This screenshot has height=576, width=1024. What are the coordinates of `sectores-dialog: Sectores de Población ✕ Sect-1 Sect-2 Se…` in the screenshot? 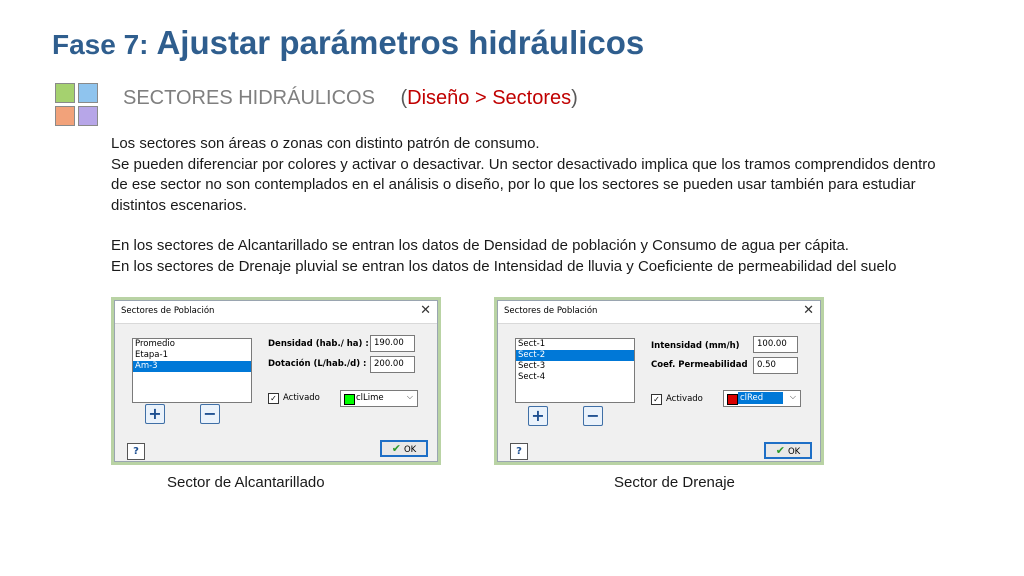 It's located at (659, 381).